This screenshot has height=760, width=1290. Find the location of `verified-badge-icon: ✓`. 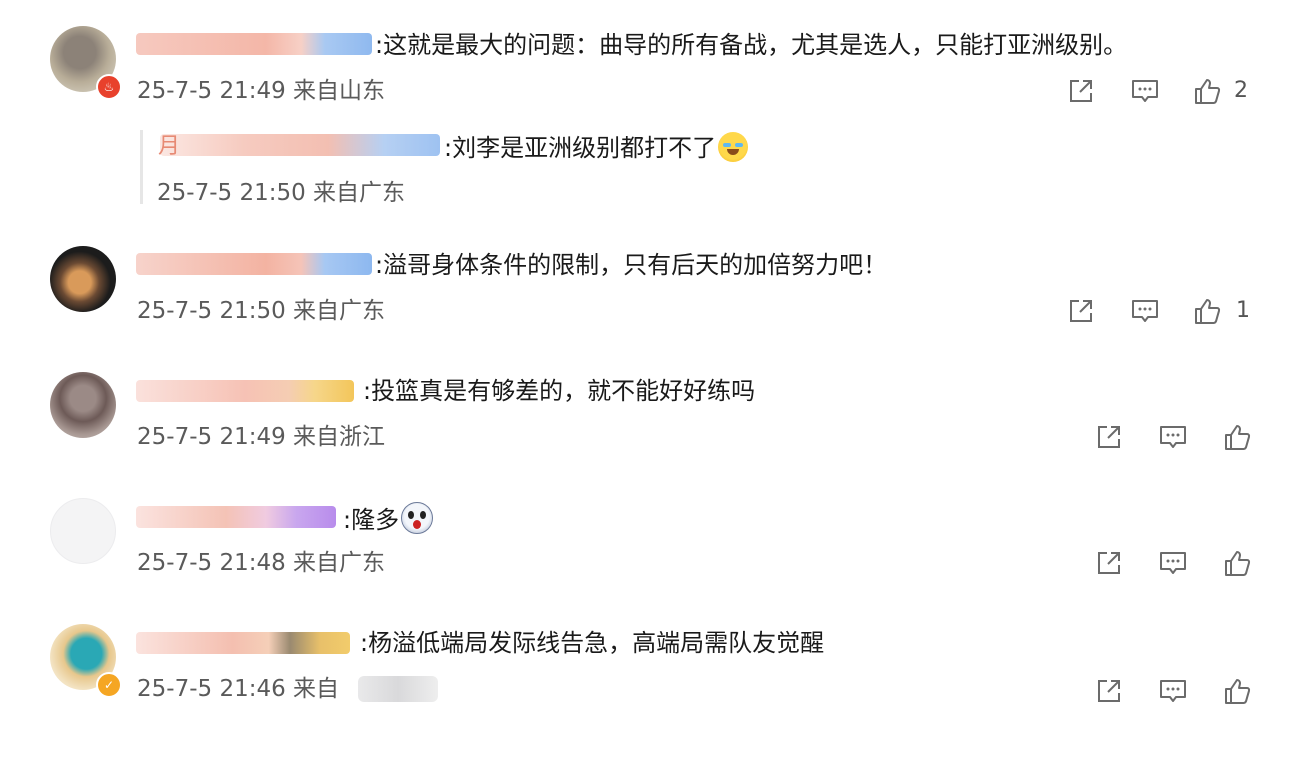

verified-badge-icon: ✓ is located at coordinates (109, 685).